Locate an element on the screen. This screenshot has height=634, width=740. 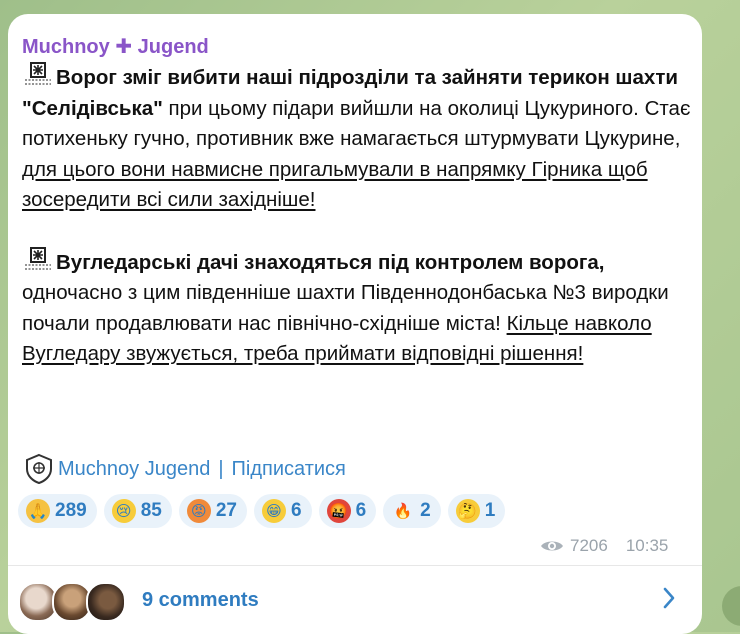
reactions-bar: 🙏 289 😢 85 😡 27 😁 6 🤬 6 🔥 2 🤔 1 is located at coordinates (262, 511).